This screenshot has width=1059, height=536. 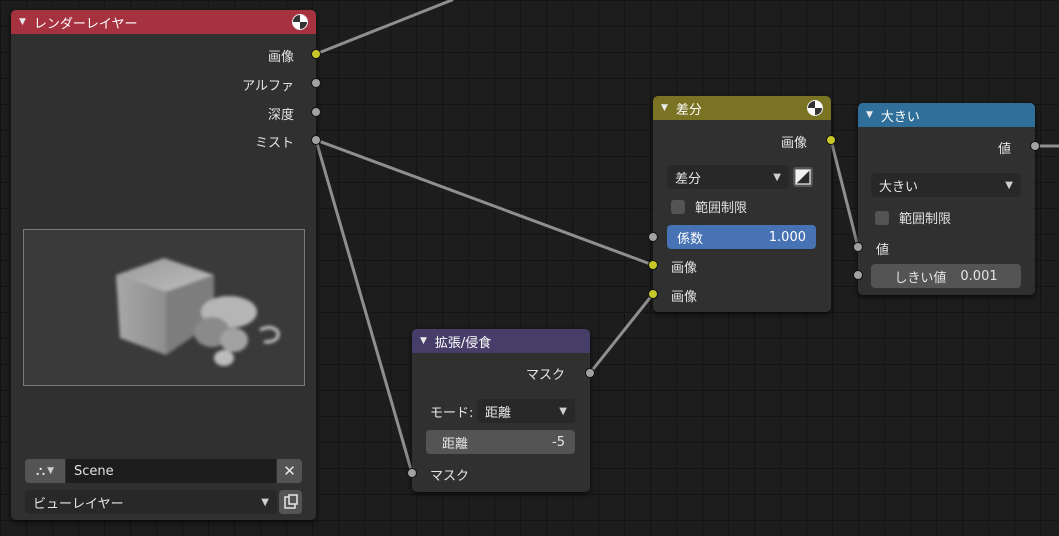 What do you see at coordinates (316, 112) in the screenshot?
I see `render-depth-output-socket` at bounding box center [316, 112].